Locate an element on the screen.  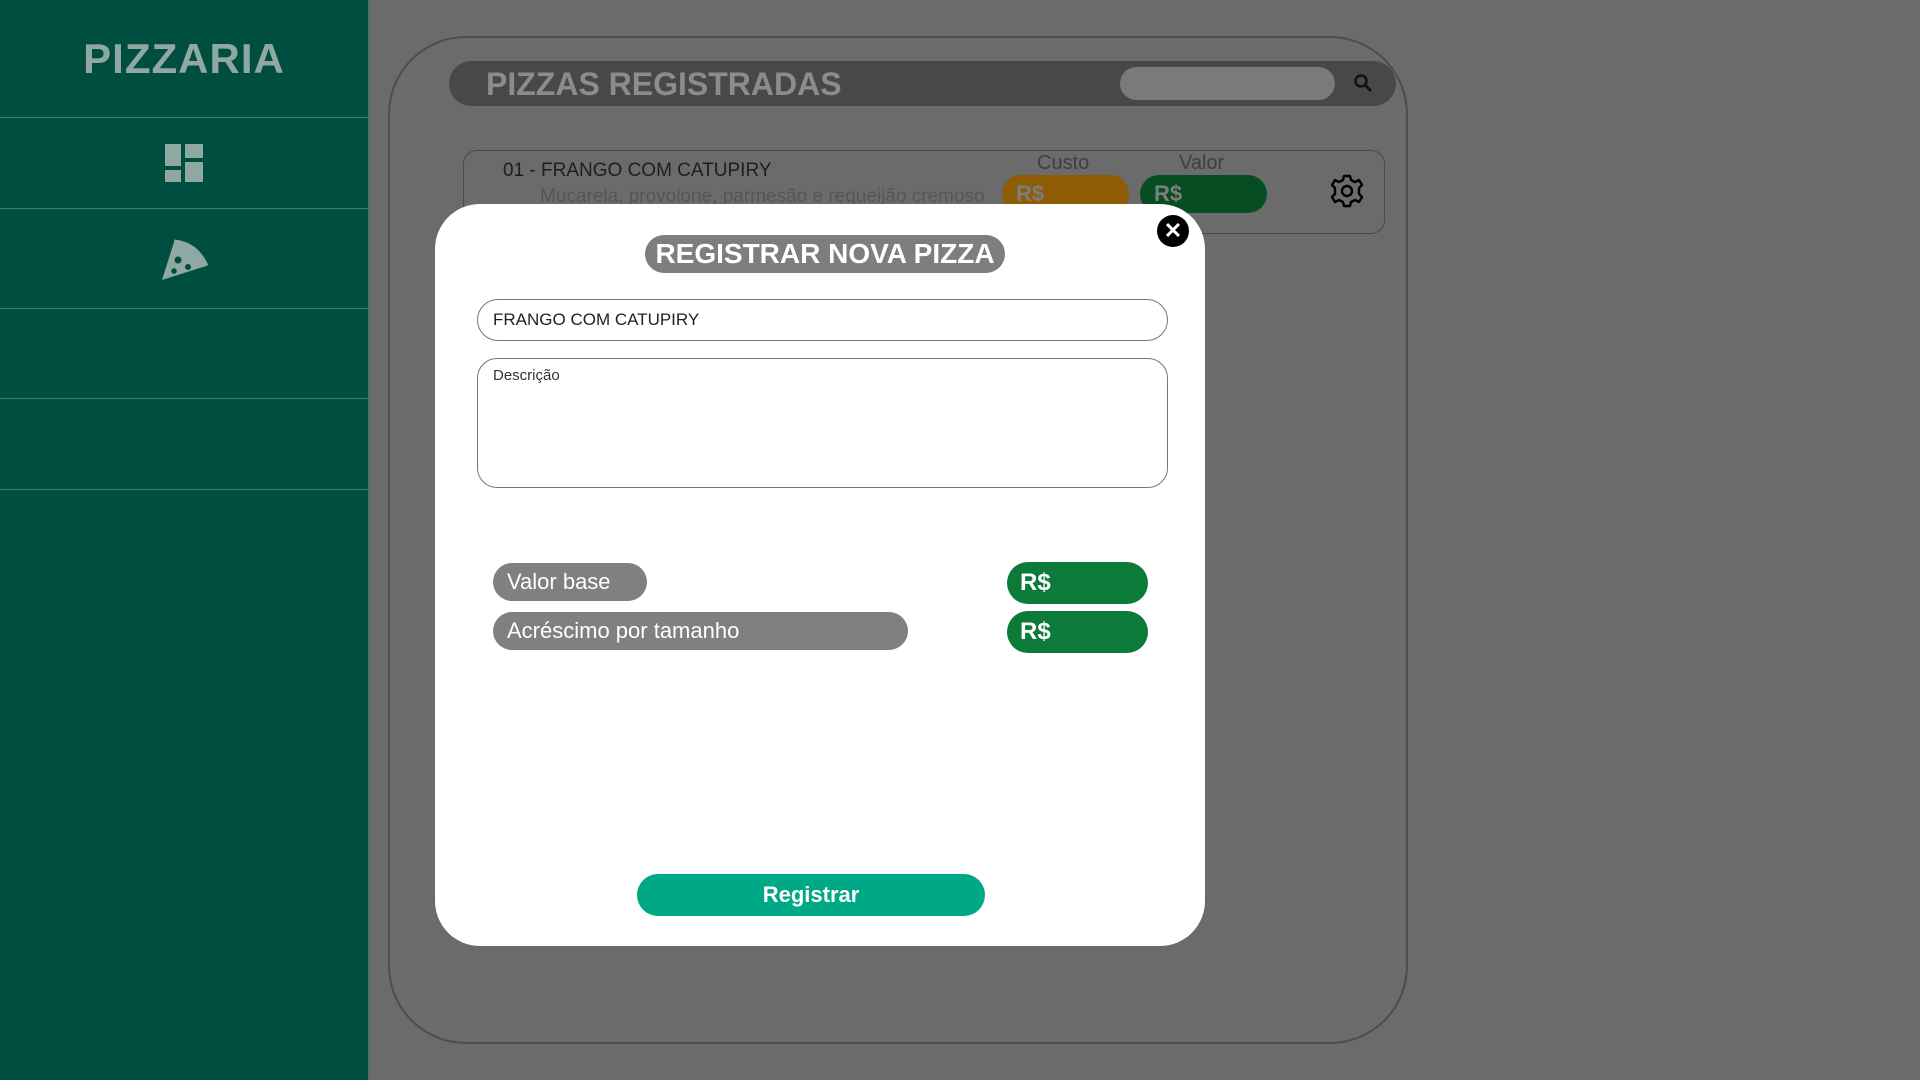
brand-title: PIZZARIA is located at coordinates (184, 59).